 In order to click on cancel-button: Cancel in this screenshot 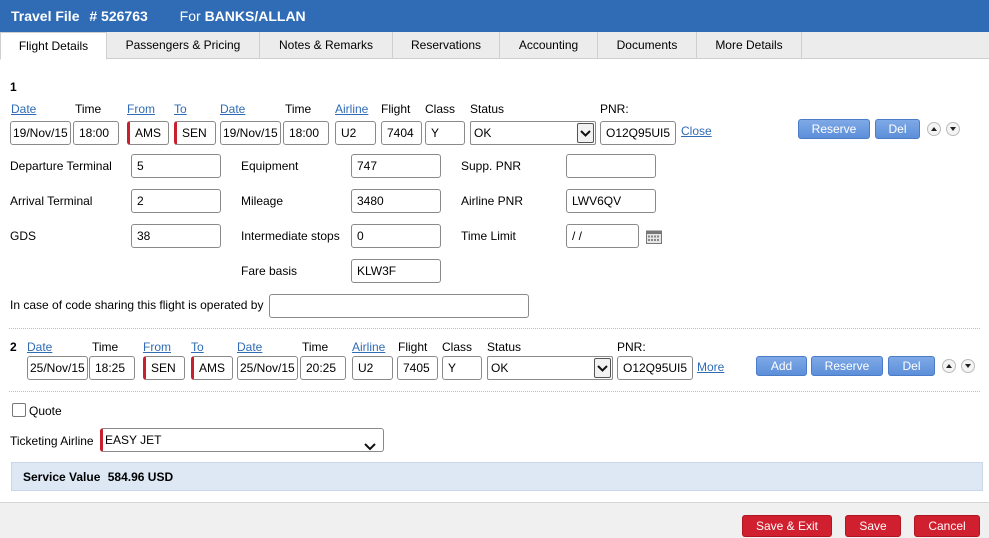, I will do `click(947, 526)`.